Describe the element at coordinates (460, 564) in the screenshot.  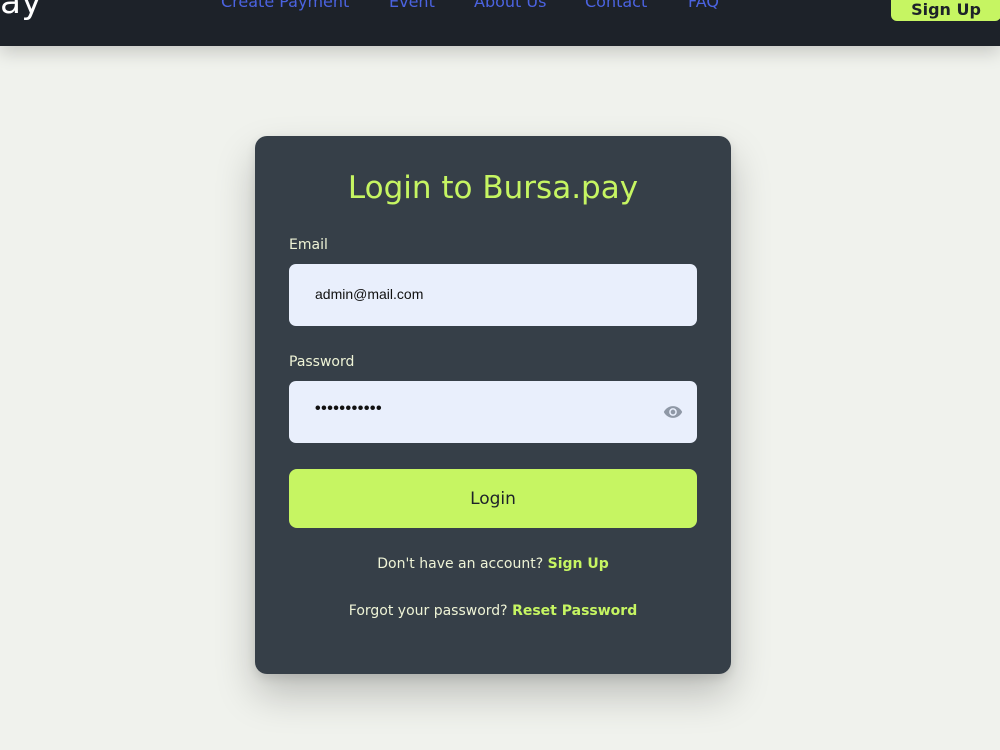
I see `signup-prompt: Don't have an account?` at that location.